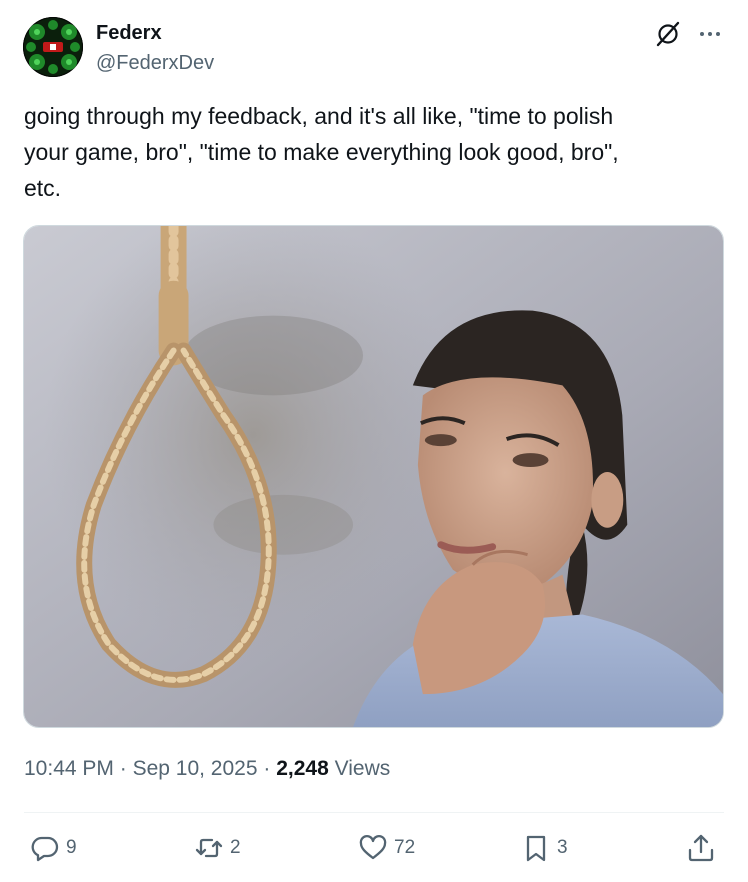 This screenshot has height=882, width=748. I want to click on avatar-image, so click(53, 47).